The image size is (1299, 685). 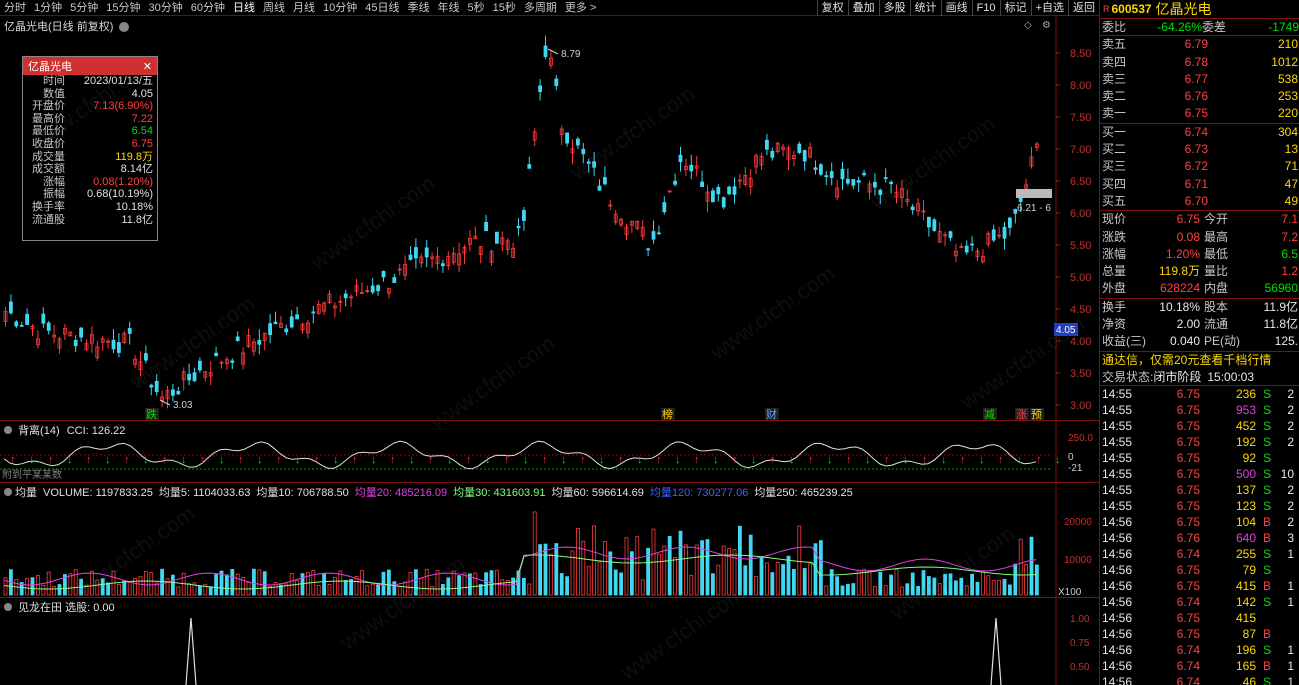 I want to click on cci-name: 背离(14), so click(x=39, y=431).